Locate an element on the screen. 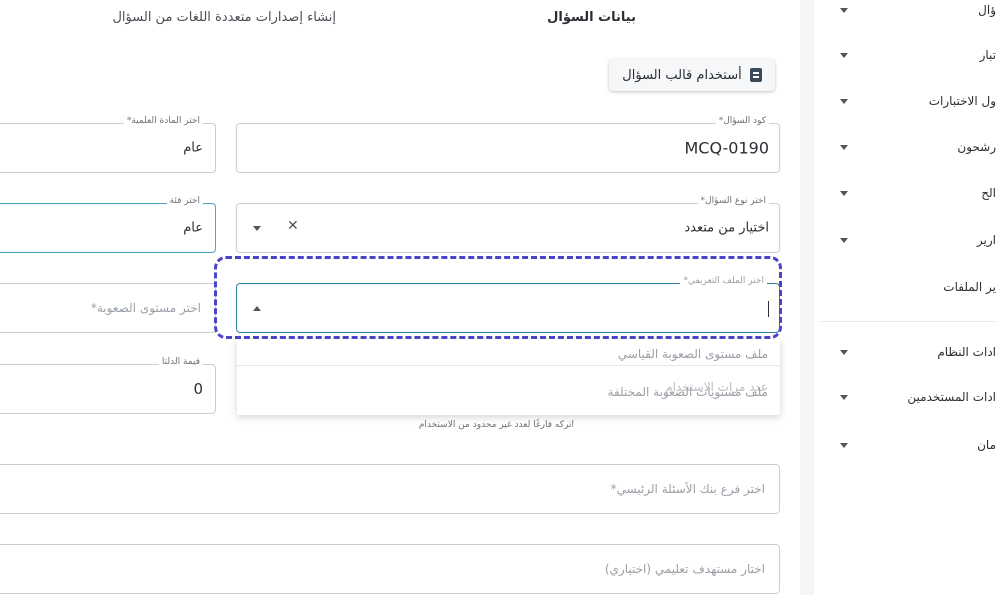  main-bank-branch-placeholder: اختر فرع بنك الأسئلة الرئيسي* is located at coordinates (687, 489).